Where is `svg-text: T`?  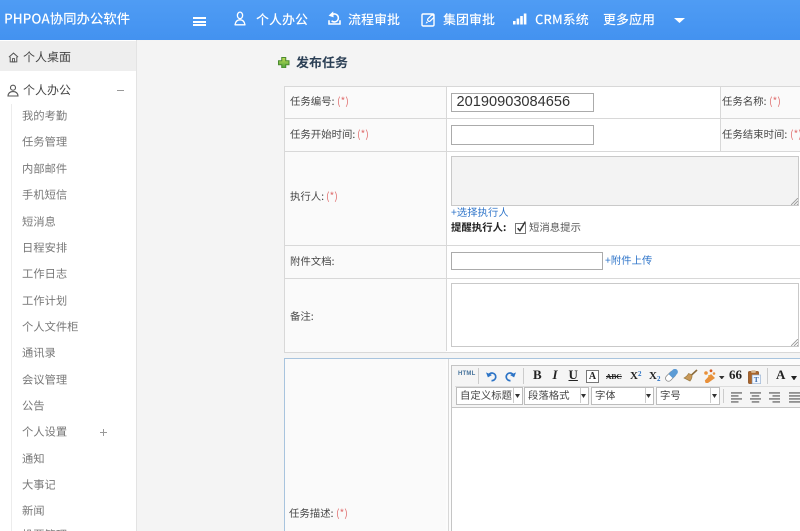
svg-text: T is located at coordinates (756, 379).